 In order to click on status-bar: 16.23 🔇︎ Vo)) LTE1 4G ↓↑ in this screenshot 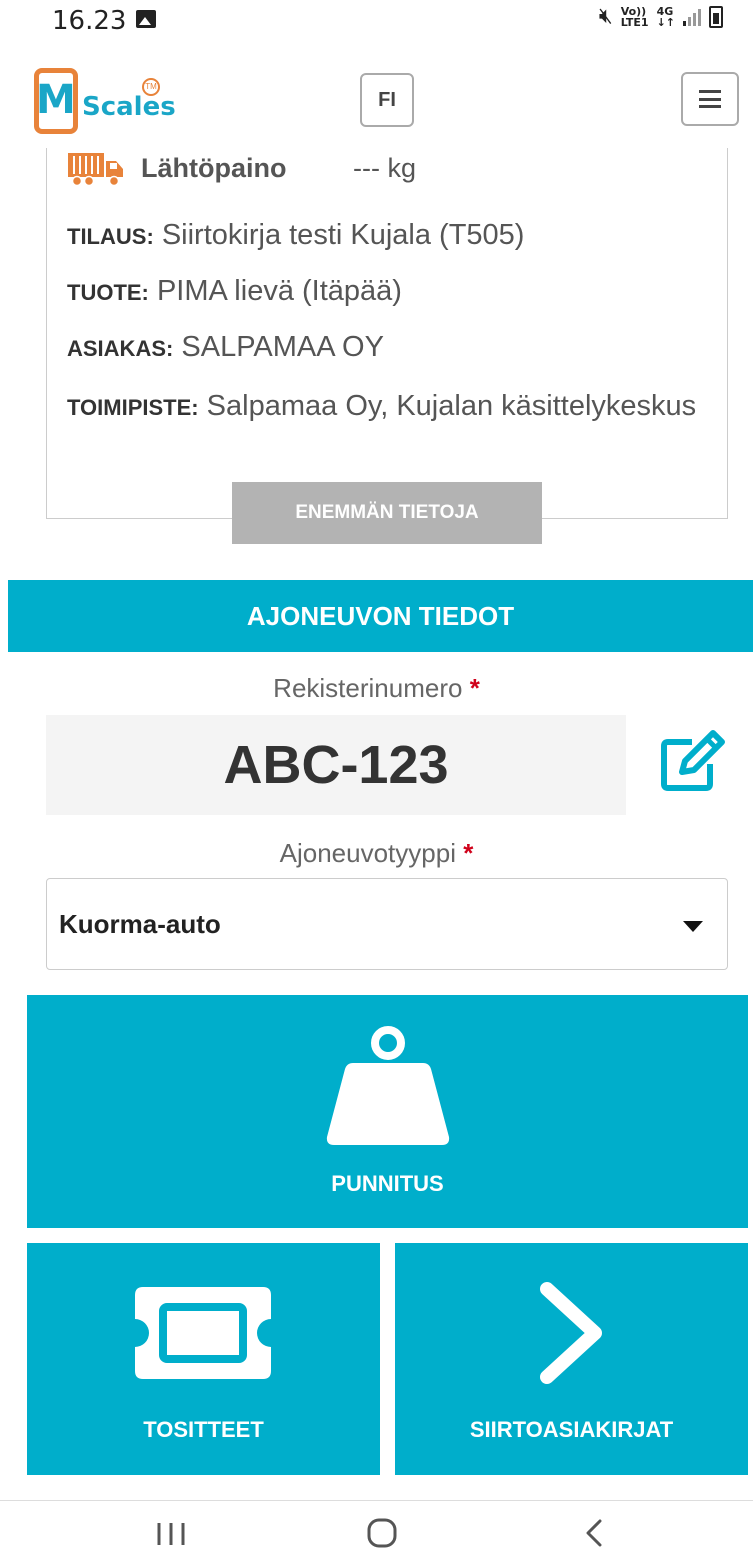, I will do `click(376, 24)`.